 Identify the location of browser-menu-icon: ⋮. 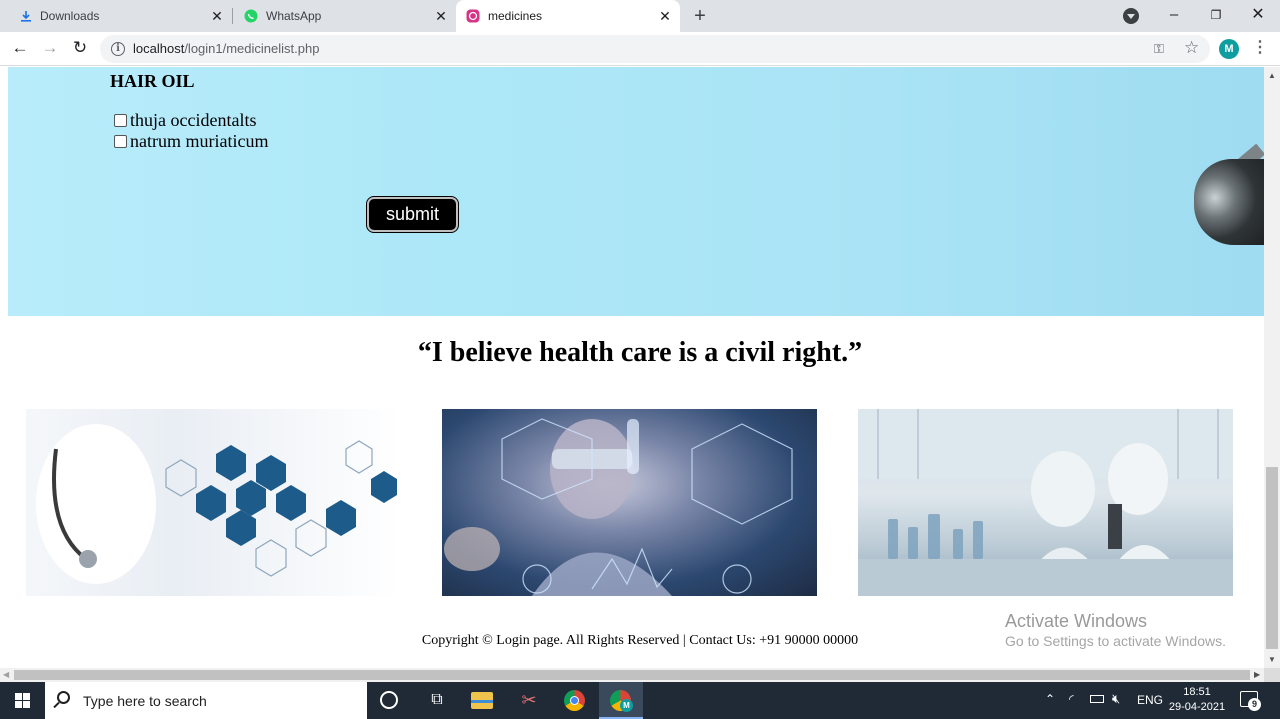
(1260, 48).